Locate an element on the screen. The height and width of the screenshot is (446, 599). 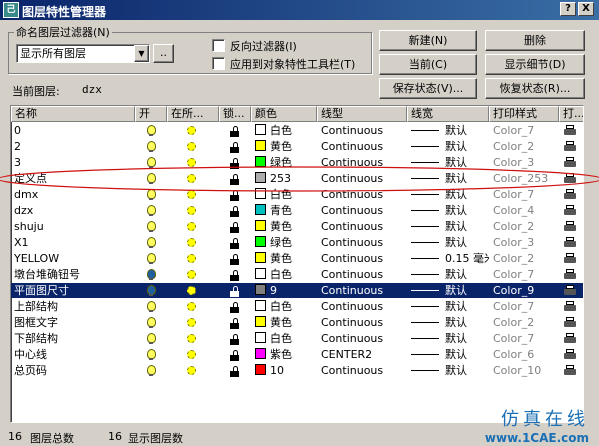
layer-row: 中心线 紫色 CENTER2 默认 Color_6 is located at coordinates (297, 354).